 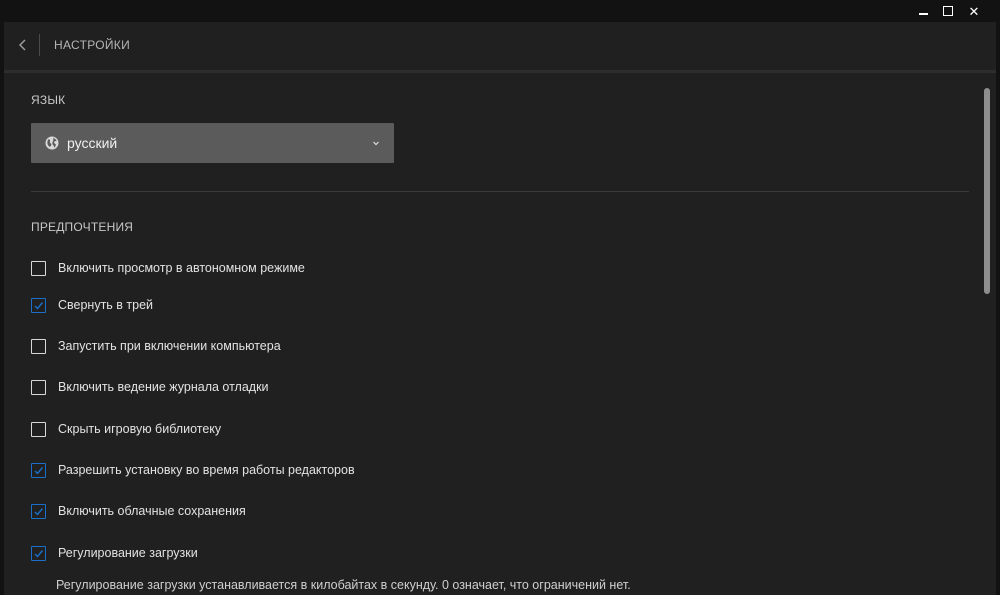 I want to click on checkbox-hide-game-library: Скрыть игровую библиотеку, so click(x=126, y=429).